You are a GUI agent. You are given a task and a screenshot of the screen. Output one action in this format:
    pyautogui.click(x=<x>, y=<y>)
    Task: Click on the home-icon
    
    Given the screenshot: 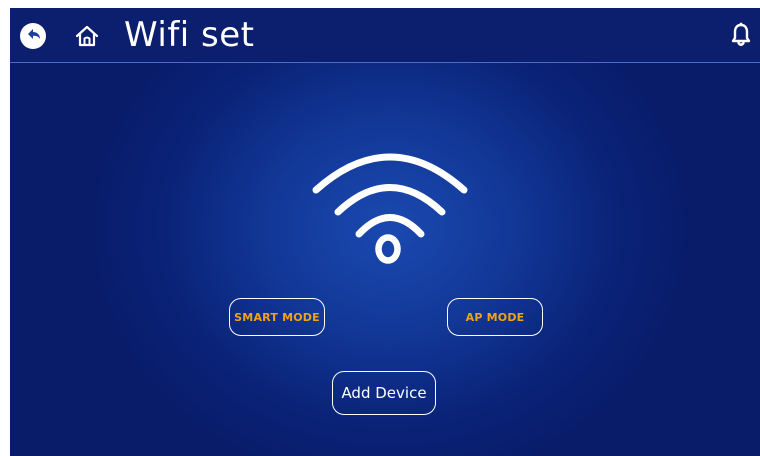 What is the action you would take?
    pyautogui.click(x=87, y=36)
    